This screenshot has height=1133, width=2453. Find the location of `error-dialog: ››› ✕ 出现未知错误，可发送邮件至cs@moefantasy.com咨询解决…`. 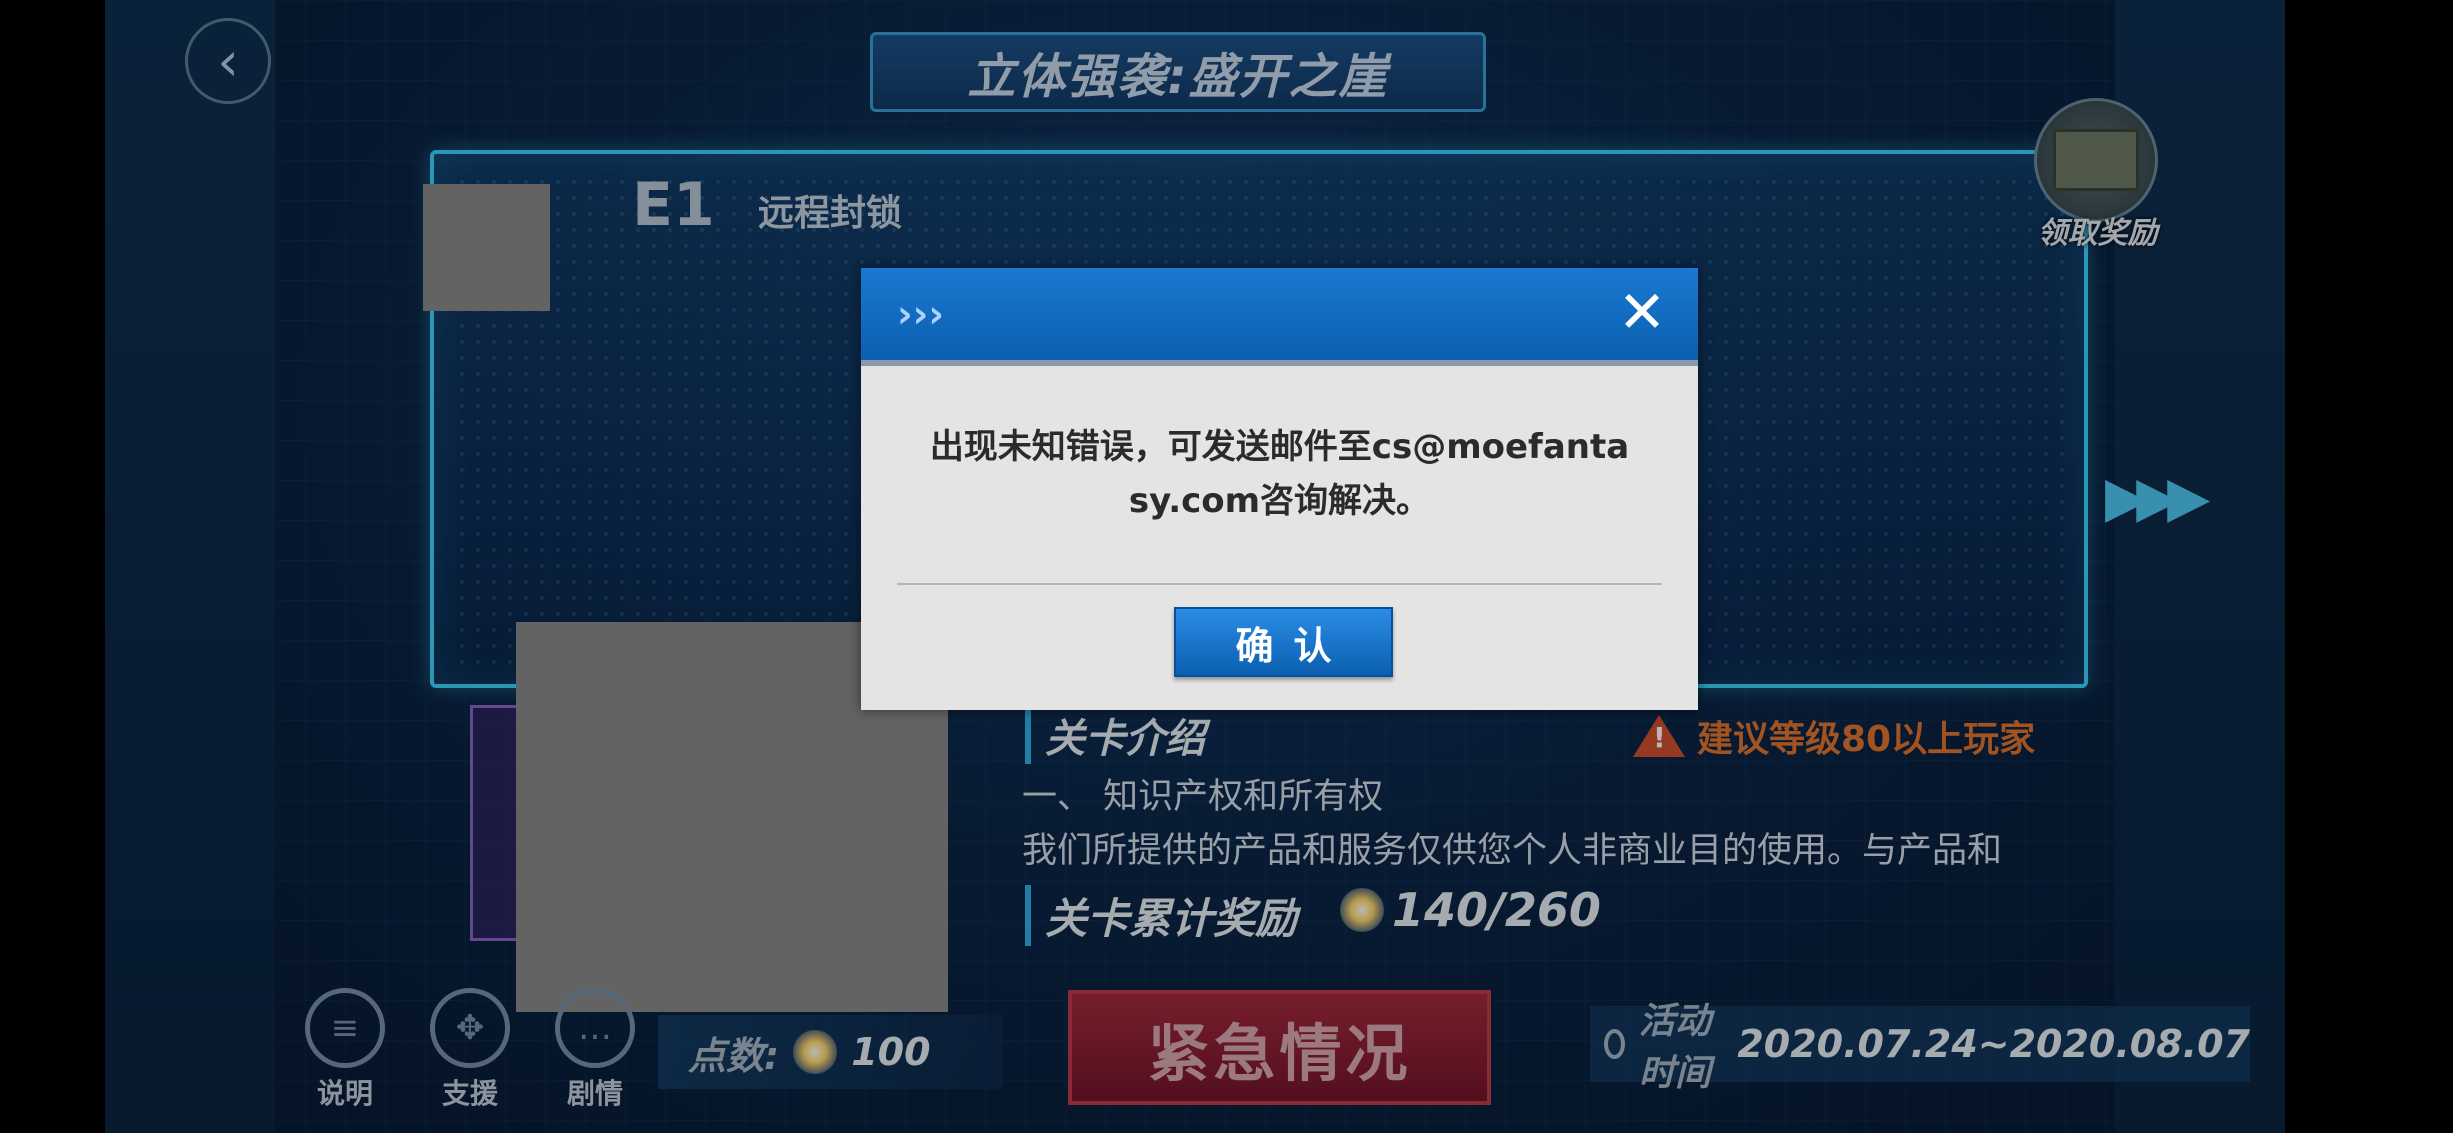

error-dialog: ››› ✕ 出现未知错误，可发送邮件至cs@moefantasy.com咨询解决… is located at coordinates (1279, 489).